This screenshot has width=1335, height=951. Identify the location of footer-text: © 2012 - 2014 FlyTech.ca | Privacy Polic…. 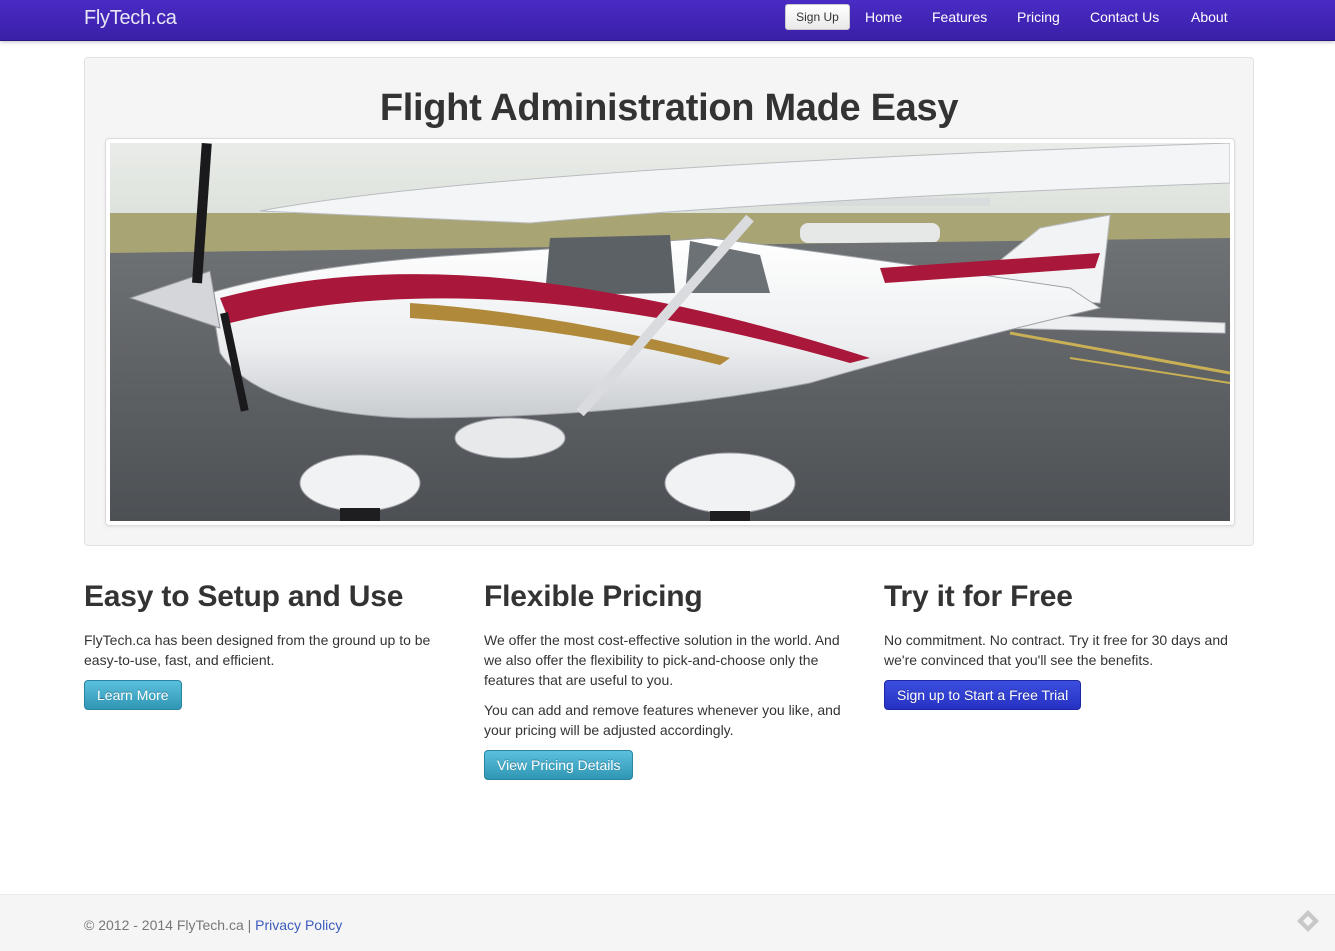
(213, 925).